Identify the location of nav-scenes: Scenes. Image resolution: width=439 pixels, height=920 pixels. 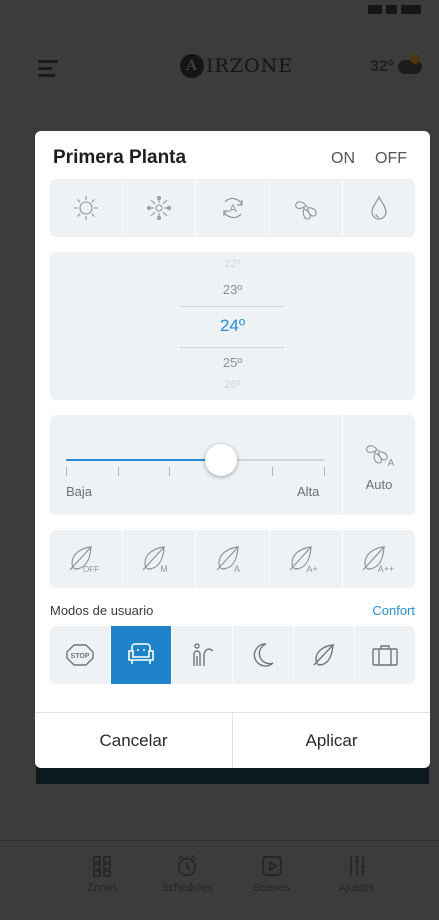
(272, 886).